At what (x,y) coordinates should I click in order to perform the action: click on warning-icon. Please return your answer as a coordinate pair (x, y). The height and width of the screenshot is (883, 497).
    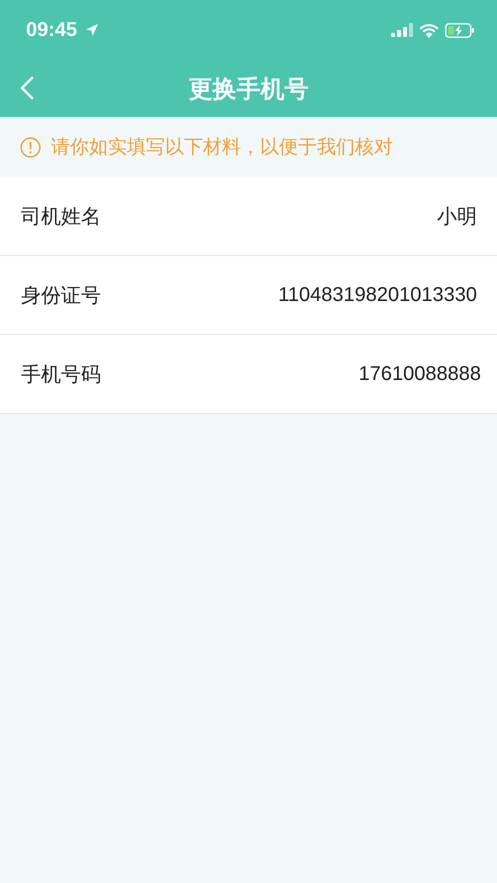
    Looking at the image, I should click on (30, 147).